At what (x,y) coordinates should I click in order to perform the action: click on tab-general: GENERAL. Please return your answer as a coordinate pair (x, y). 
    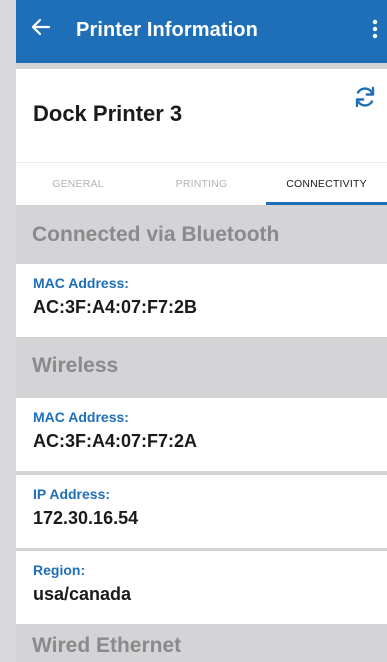
    Looking at the image, I should click on (78, 184).